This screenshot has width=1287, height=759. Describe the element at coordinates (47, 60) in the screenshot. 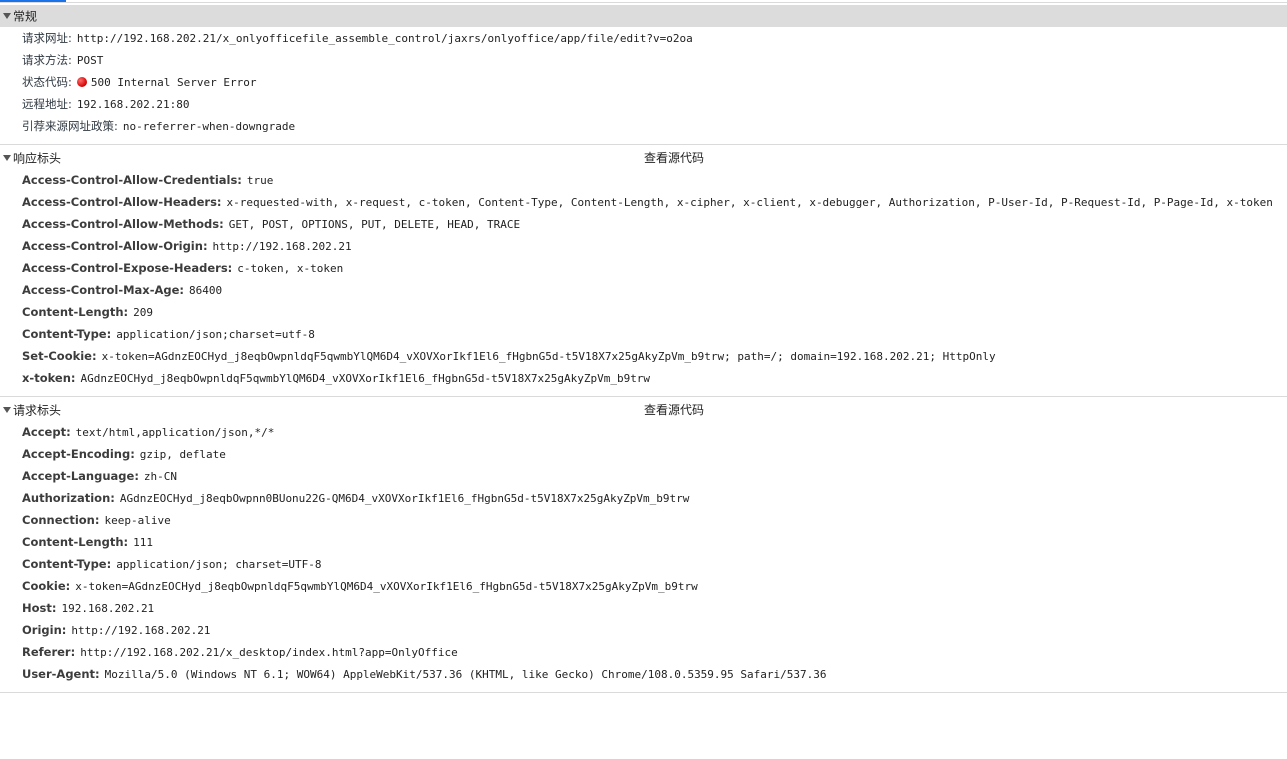

I see `header-key: 请求方法:` at that location.